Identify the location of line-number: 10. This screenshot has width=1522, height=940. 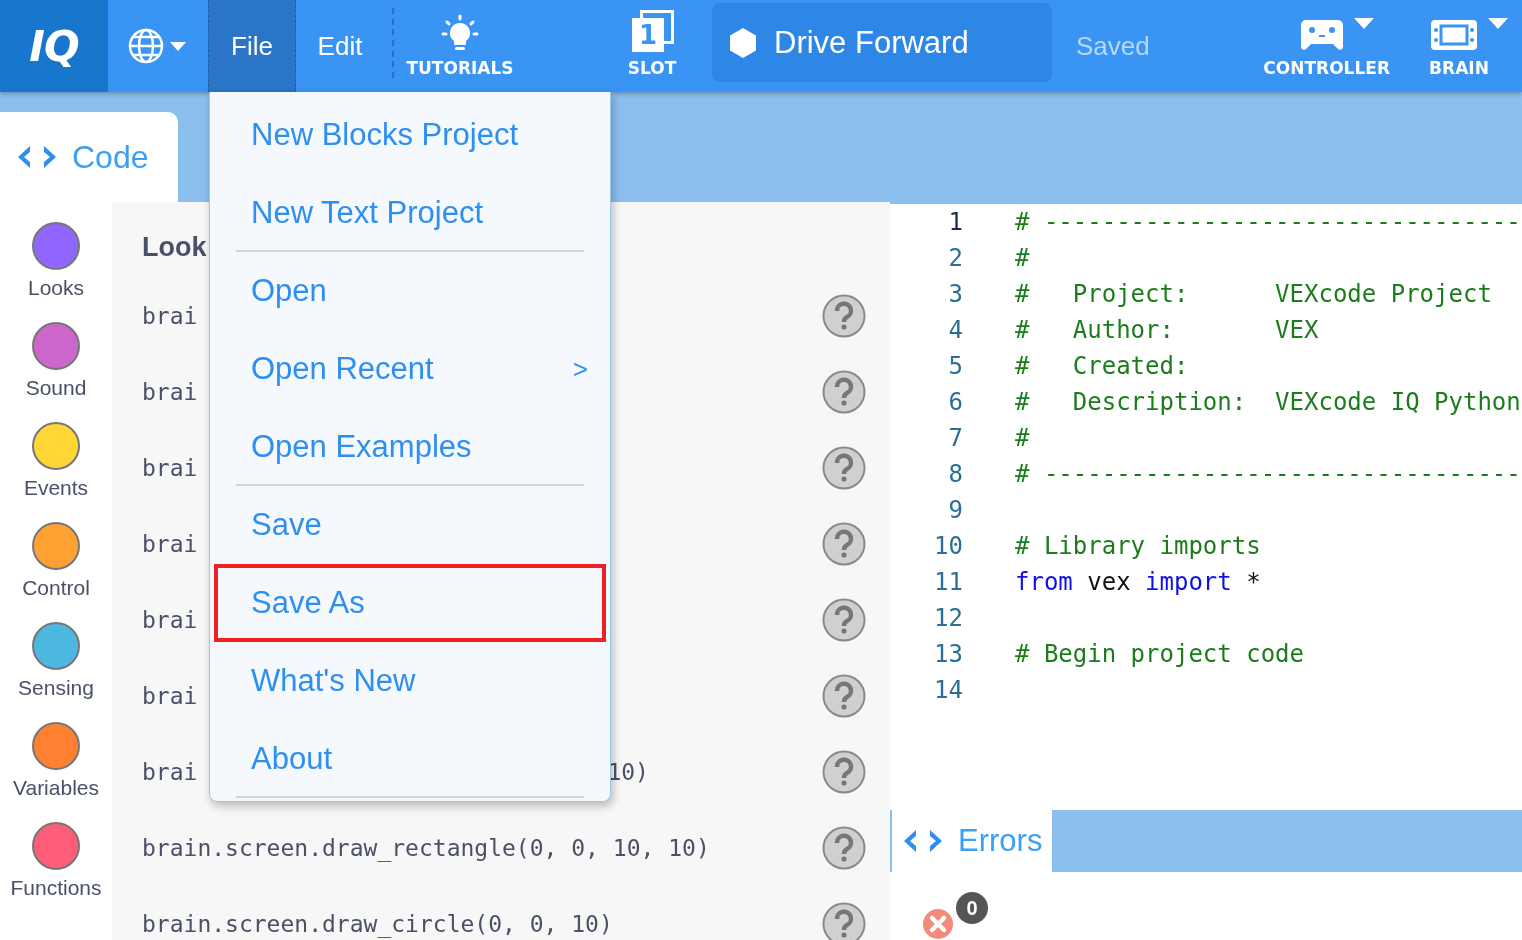
(948, 546).